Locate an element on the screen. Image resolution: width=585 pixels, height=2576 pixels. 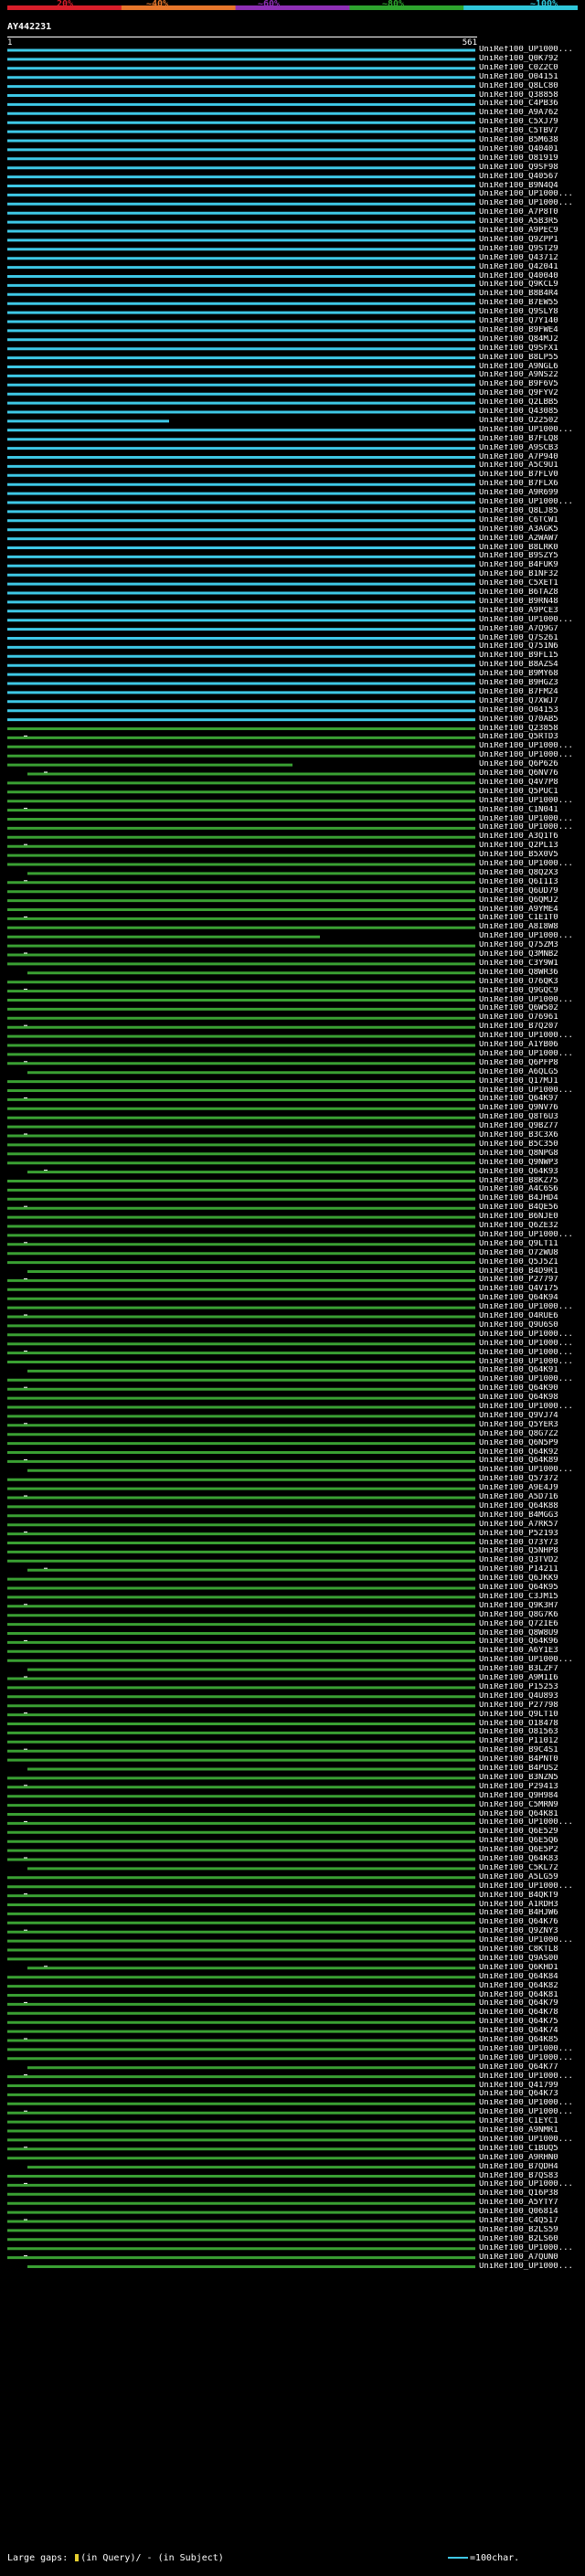
hit-id-link: UniRef100_Q64K96 is located at coordinates (532, 1642).